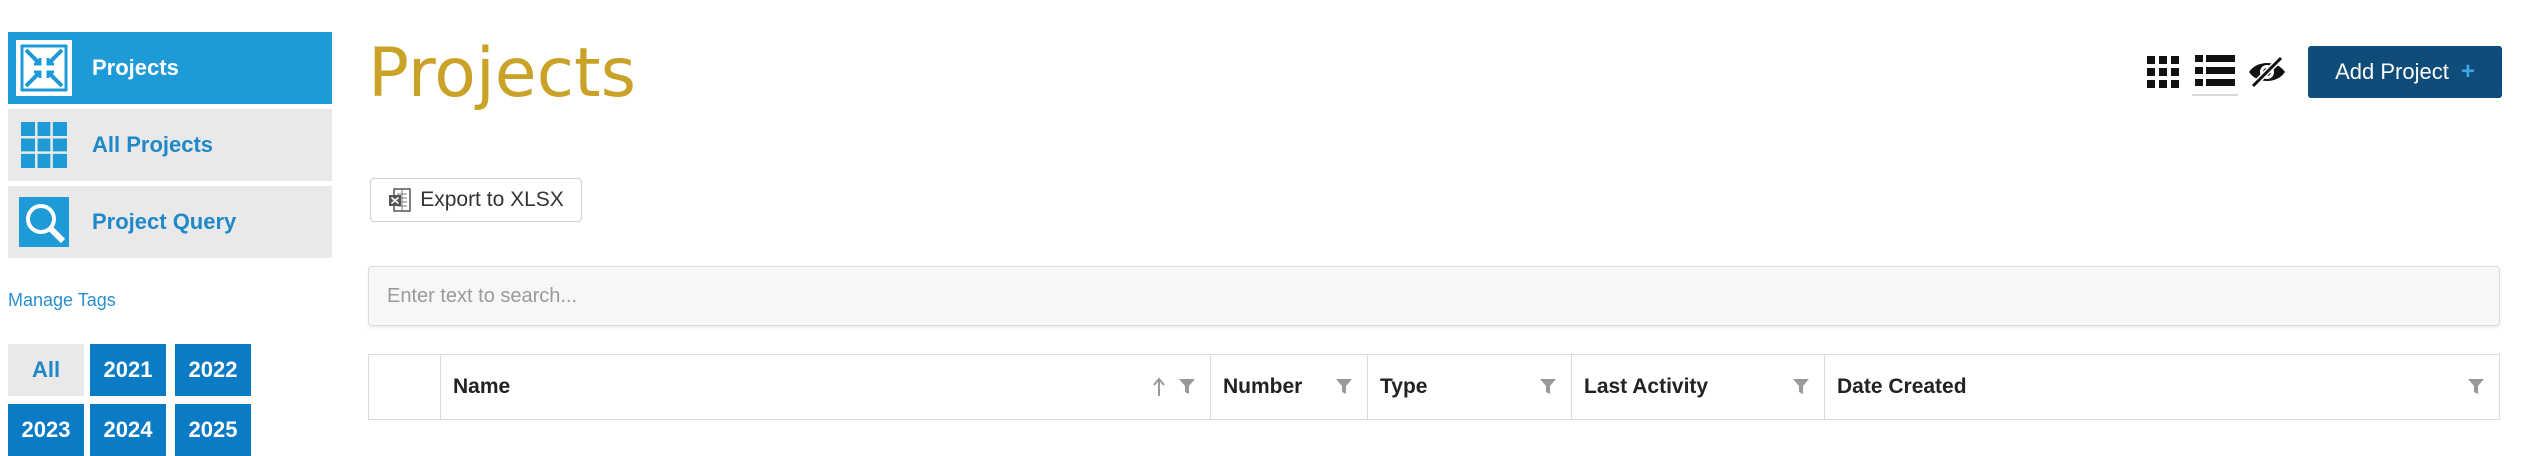 The height and width of the screenshot is (456, 2527). I want to click on view-toggle, so click(2218, 72).